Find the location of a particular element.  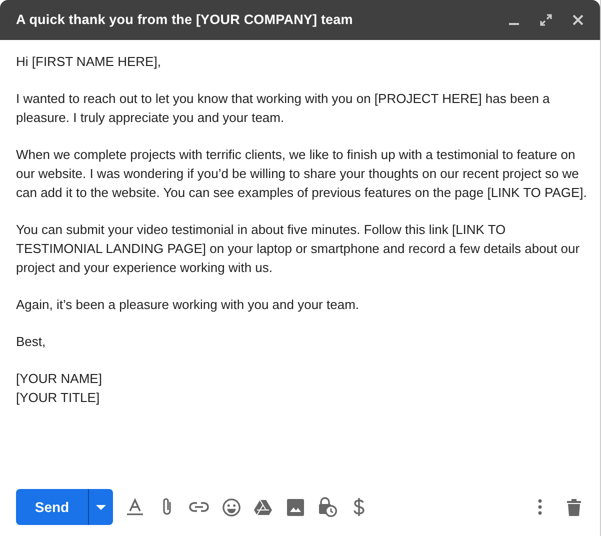

drive-icon is located at coordinates (263, 507).